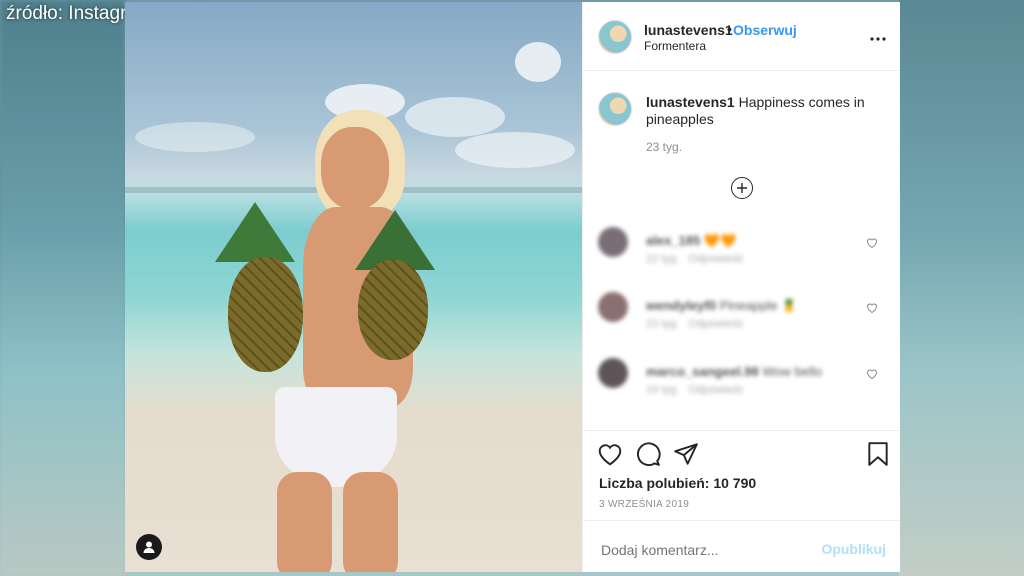 This screenshot has height=576, width=1024. I want to click on caption-avatar, so click(615, 109).